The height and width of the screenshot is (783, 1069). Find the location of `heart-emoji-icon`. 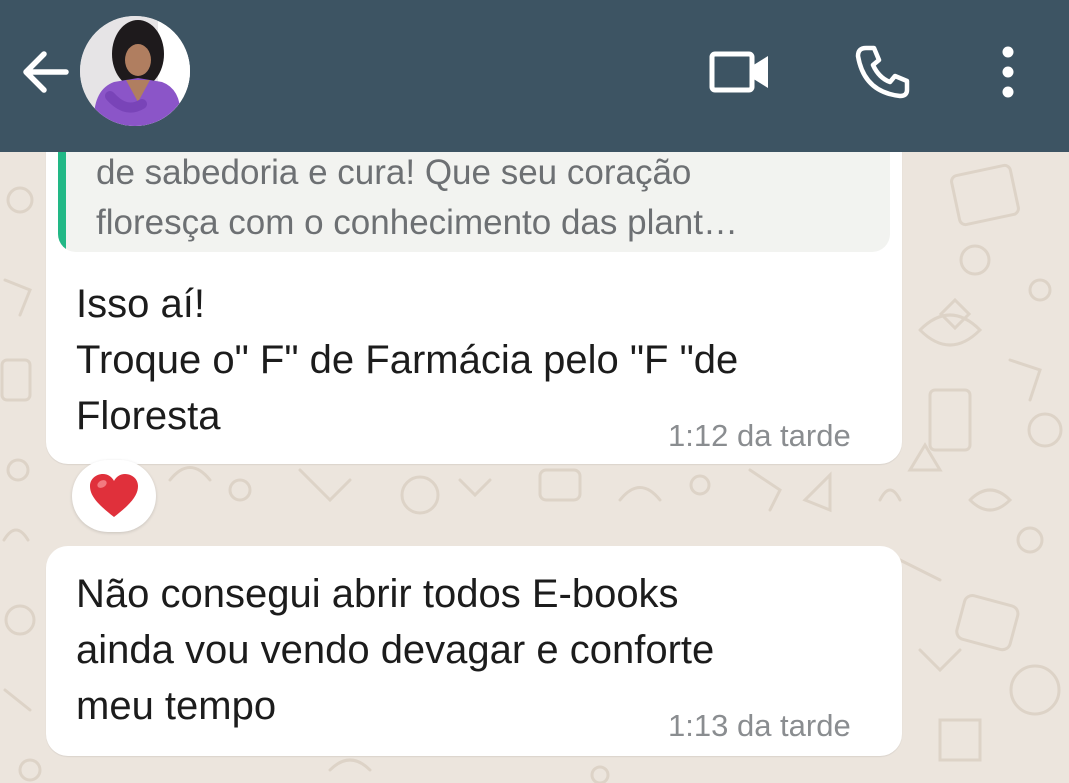

heart-emoji-icon is located at coordinates (114, 495).